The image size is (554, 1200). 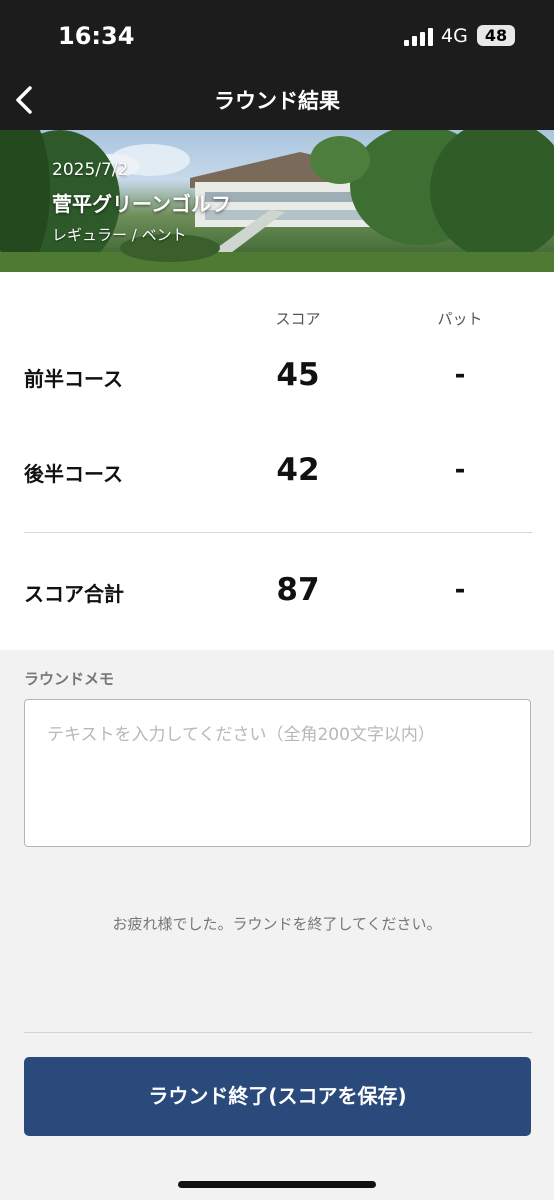 I want to click on memo-input, so click(x=277, y=773).